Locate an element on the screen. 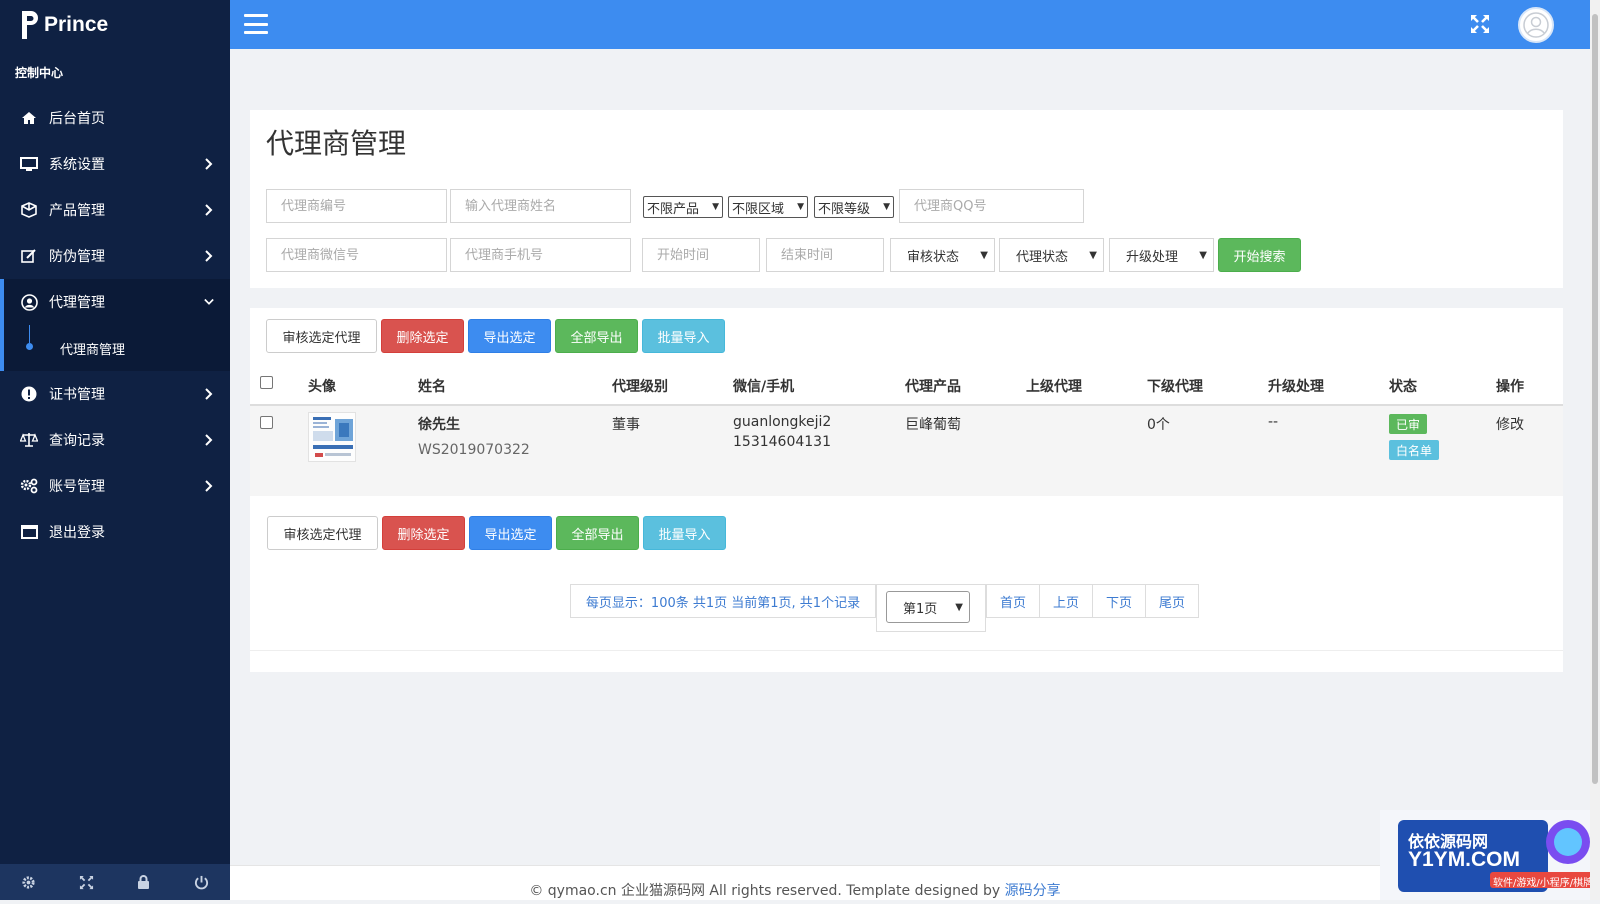 Image resolution: width=1600 pixels, height=904 pixels. sidebar-item-certificates: 证书管理 is located at coordinates (115, 394).